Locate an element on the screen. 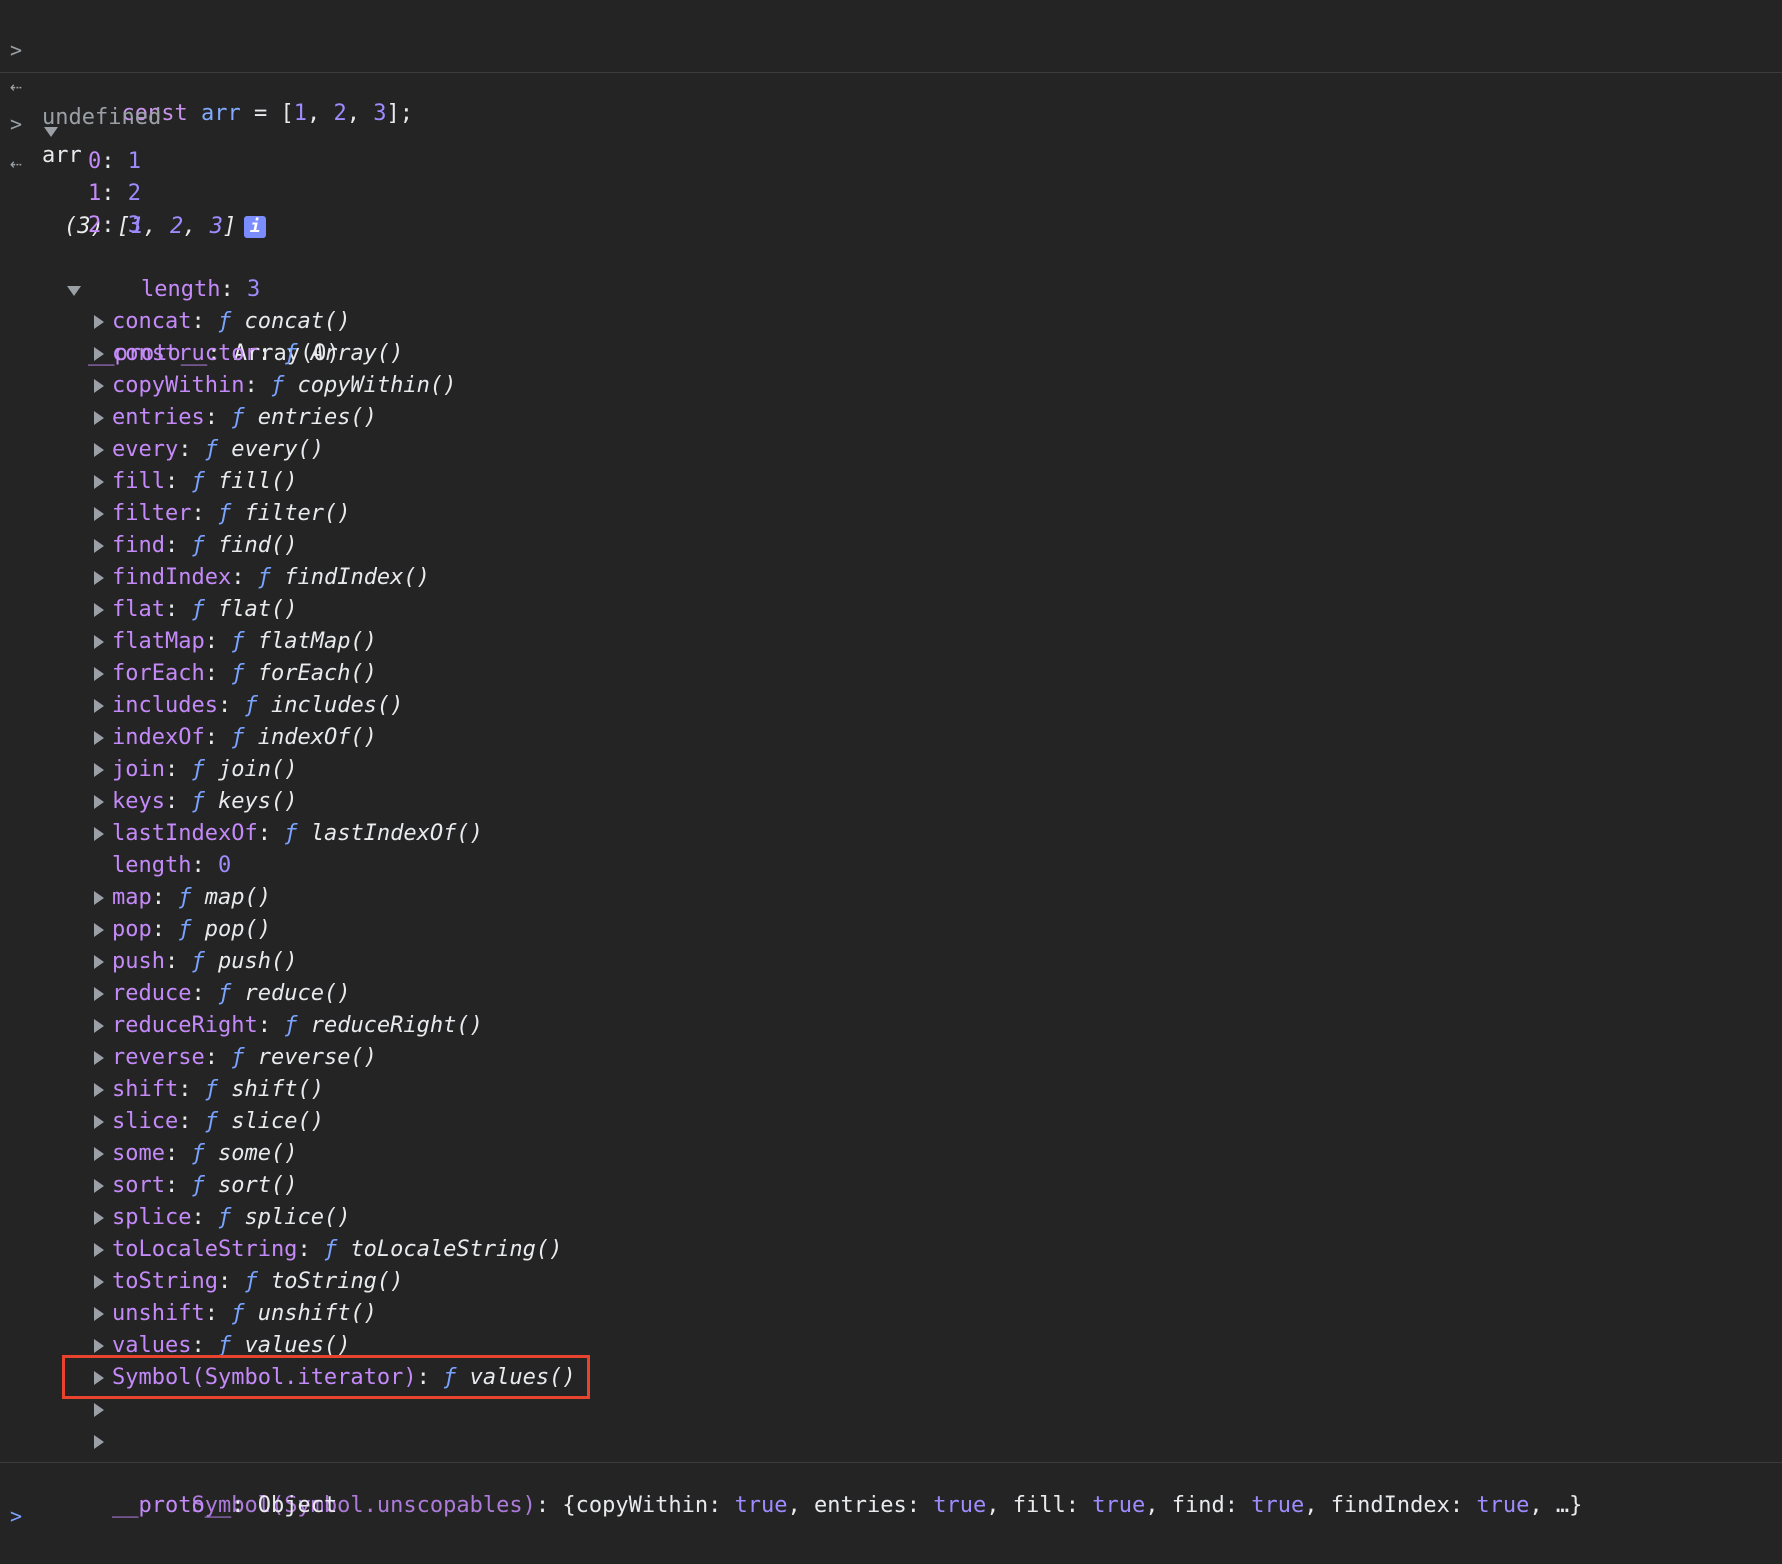 Image resolution: width=1782 pixels, height=1564 pixels. console-prompt-line: > is located at coordinates (891, 1498).